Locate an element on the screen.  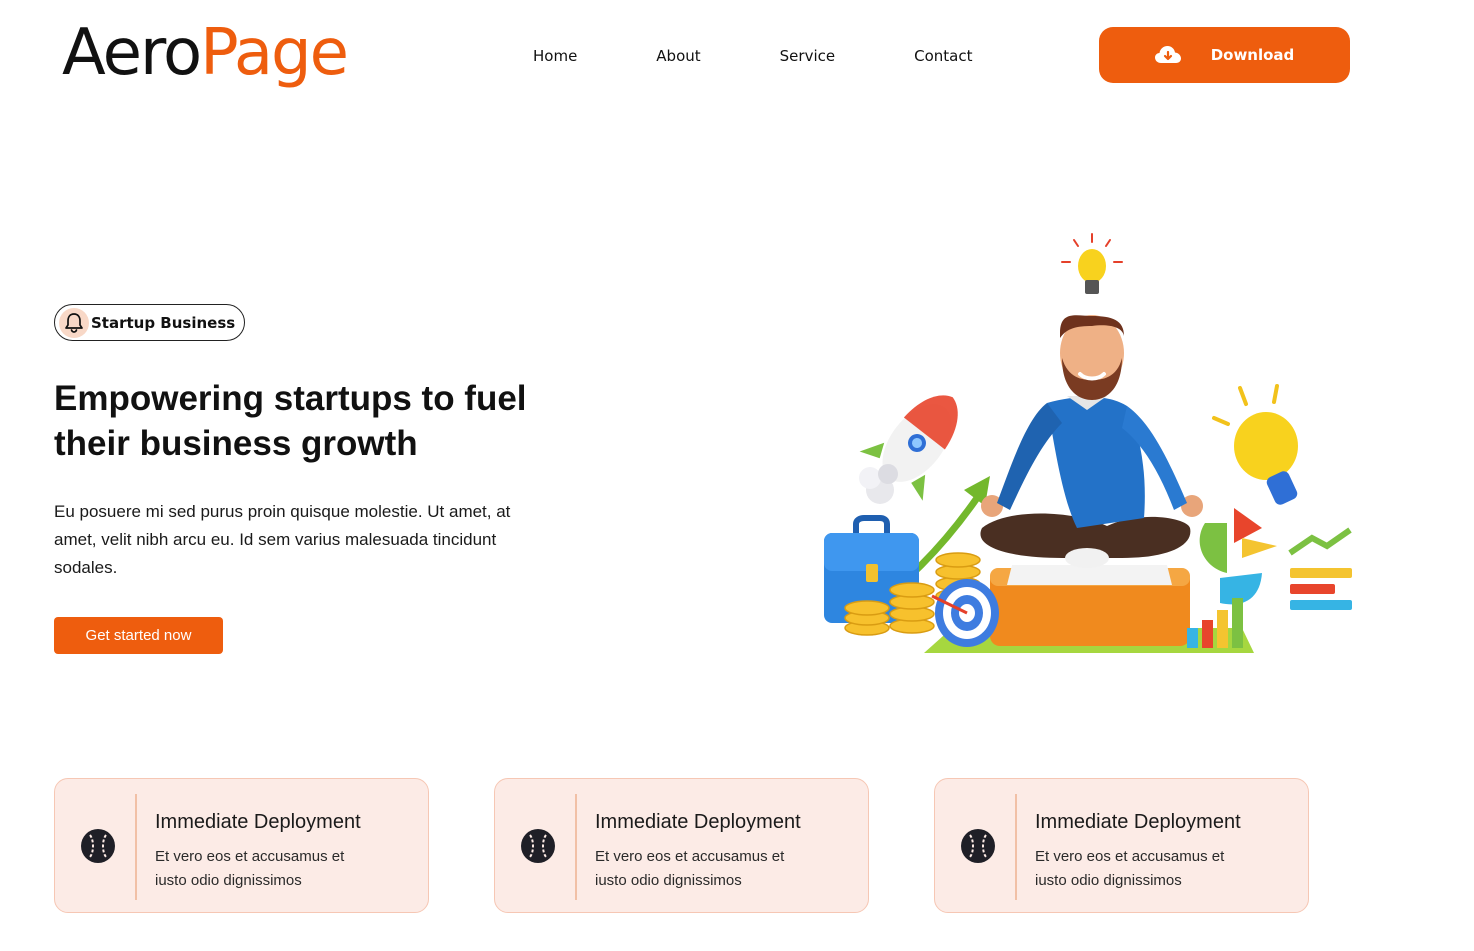
startup-badge: Startup Business is located at coordinates (150, 322).